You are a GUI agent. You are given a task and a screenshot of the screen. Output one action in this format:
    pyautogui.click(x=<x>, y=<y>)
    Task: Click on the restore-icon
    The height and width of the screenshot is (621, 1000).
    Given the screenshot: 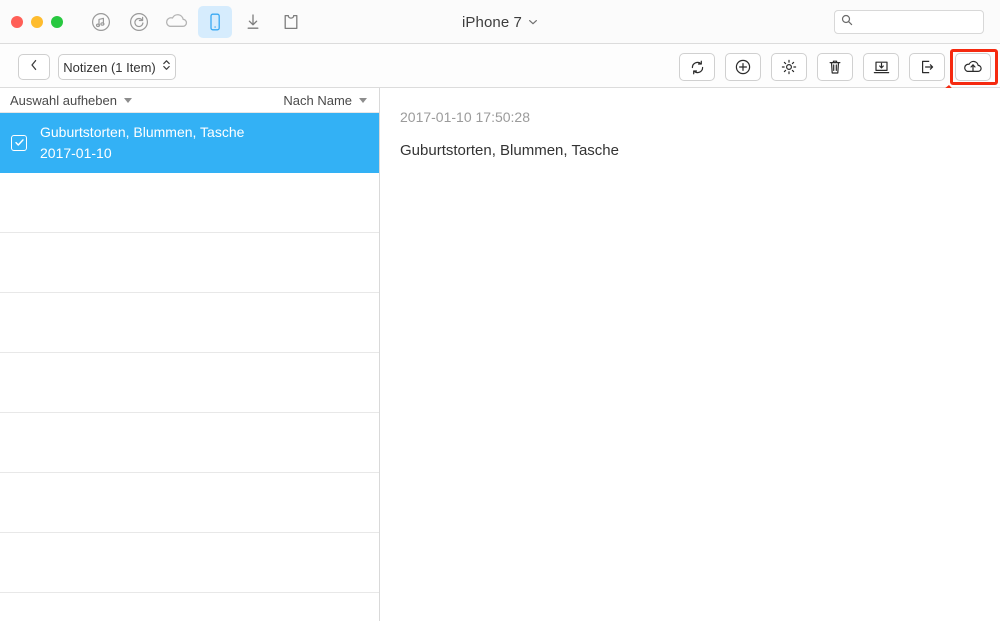 What is the action you would take?
    pyautogui.click(x=139, y=22)
    